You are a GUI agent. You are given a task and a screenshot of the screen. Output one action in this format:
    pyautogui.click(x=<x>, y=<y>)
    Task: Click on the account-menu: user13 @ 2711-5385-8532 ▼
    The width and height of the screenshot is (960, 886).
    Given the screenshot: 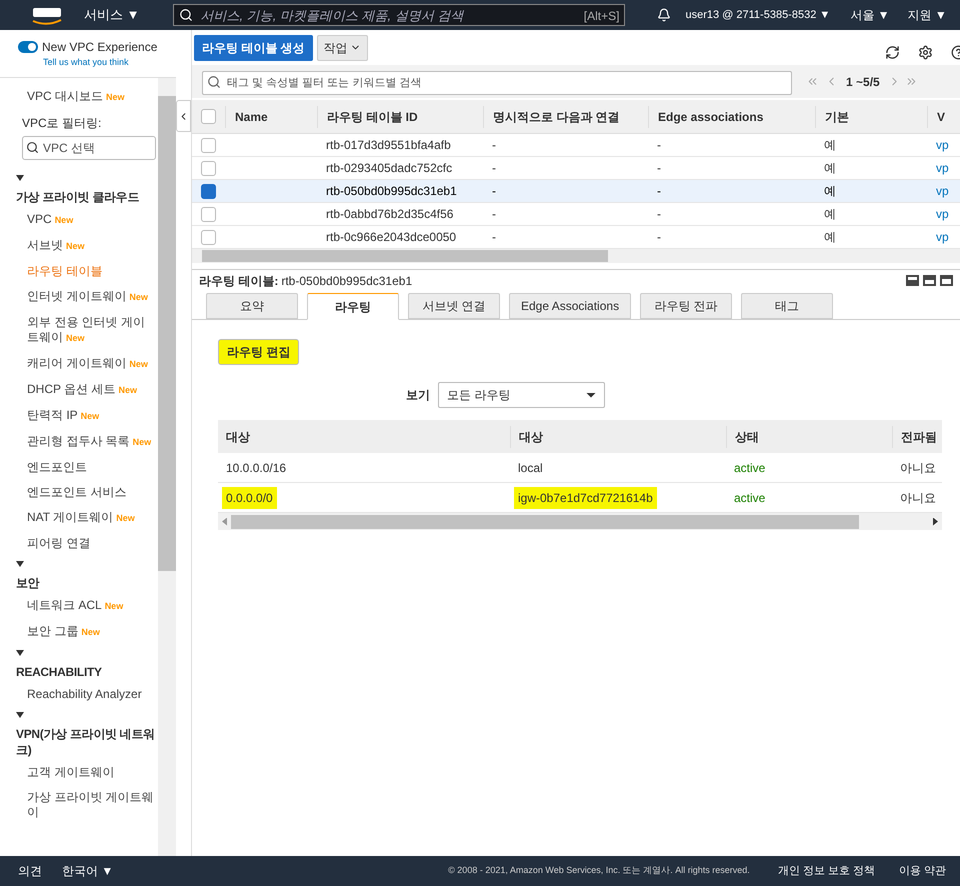 What is the action you would take?
    pyautogui.click(x=757, y=15)
    